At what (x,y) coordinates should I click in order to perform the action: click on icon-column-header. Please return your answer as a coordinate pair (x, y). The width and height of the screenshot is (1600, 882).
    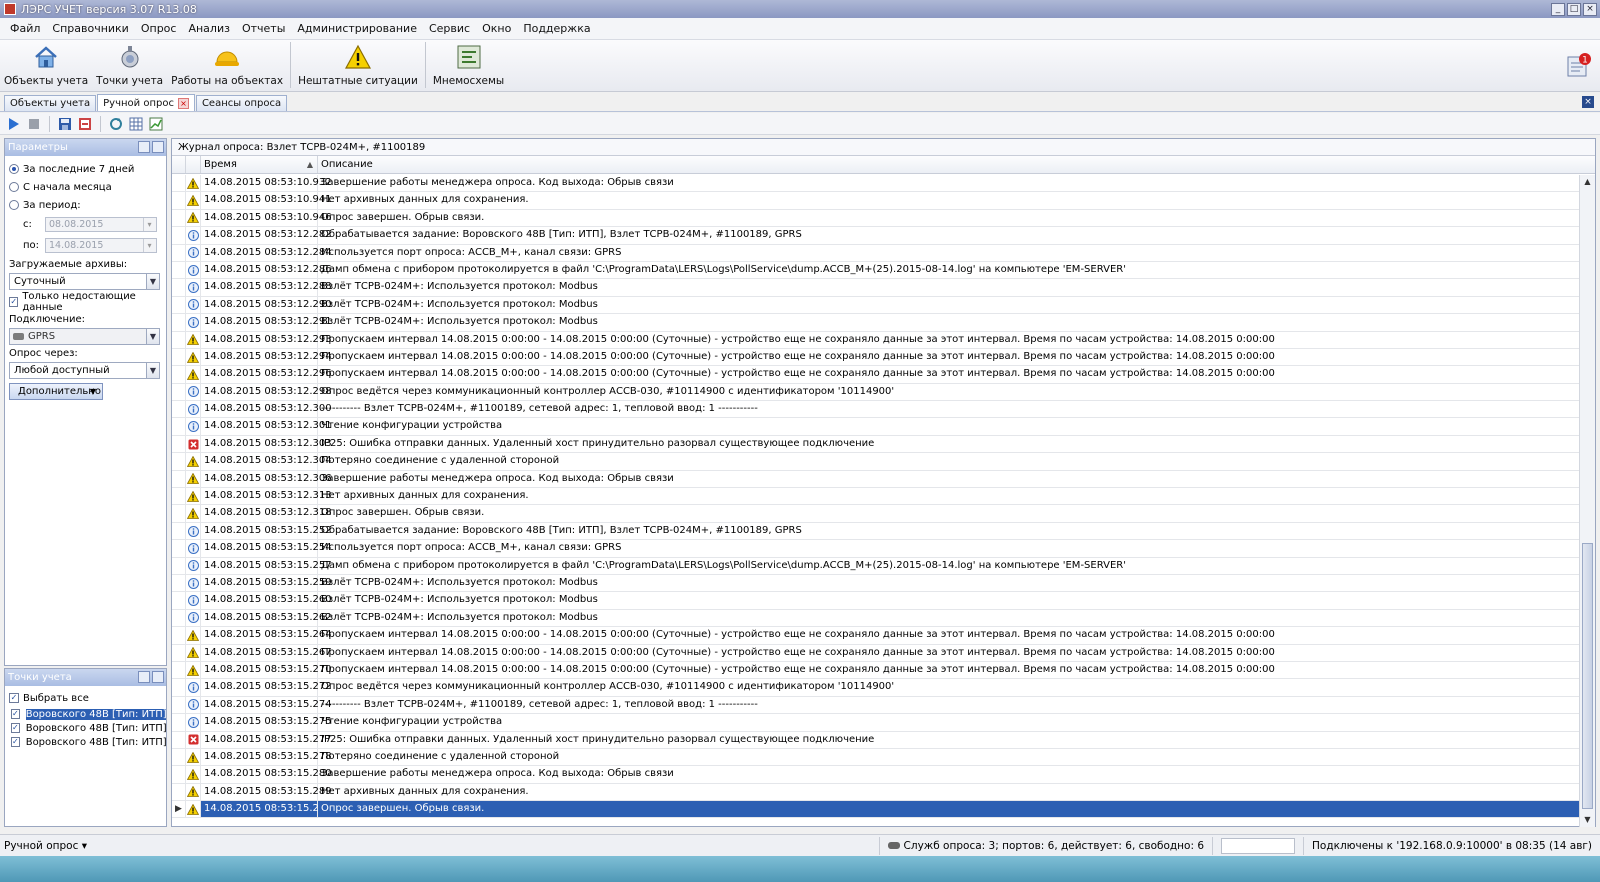
    Looking at the image, I should click on (193, 164).